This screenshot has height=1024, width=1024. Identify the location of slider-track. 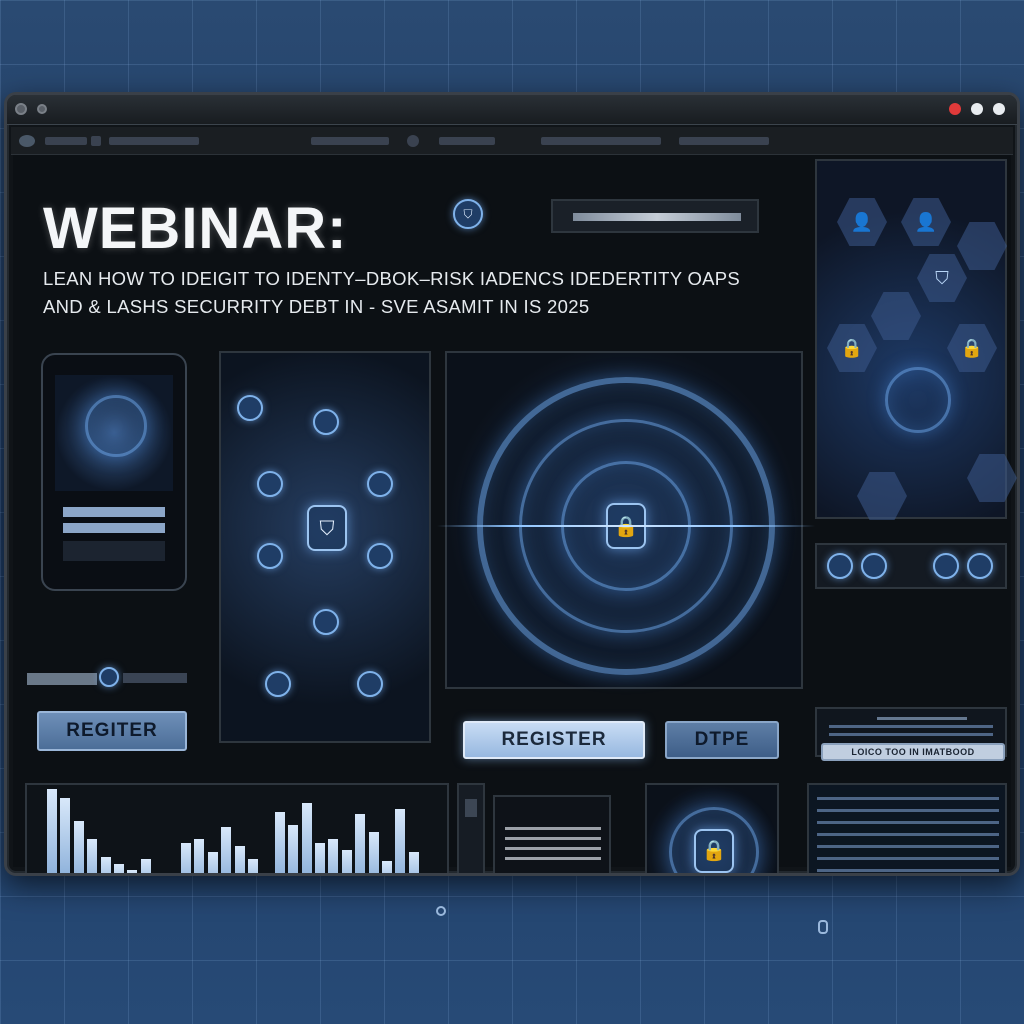
(657, 217).